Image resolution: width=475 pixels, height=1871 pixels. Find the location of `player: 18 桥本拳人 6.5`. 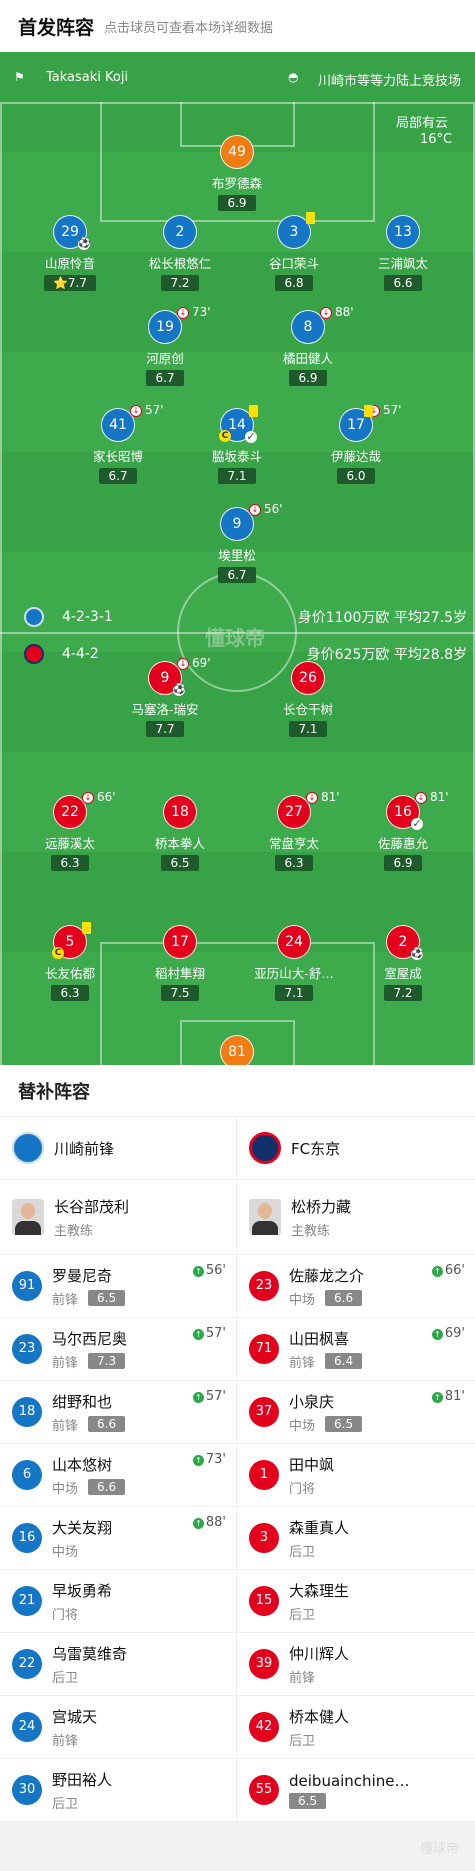

player: 18 桥本拳人 6.5 is located at coordinates (180, 833).